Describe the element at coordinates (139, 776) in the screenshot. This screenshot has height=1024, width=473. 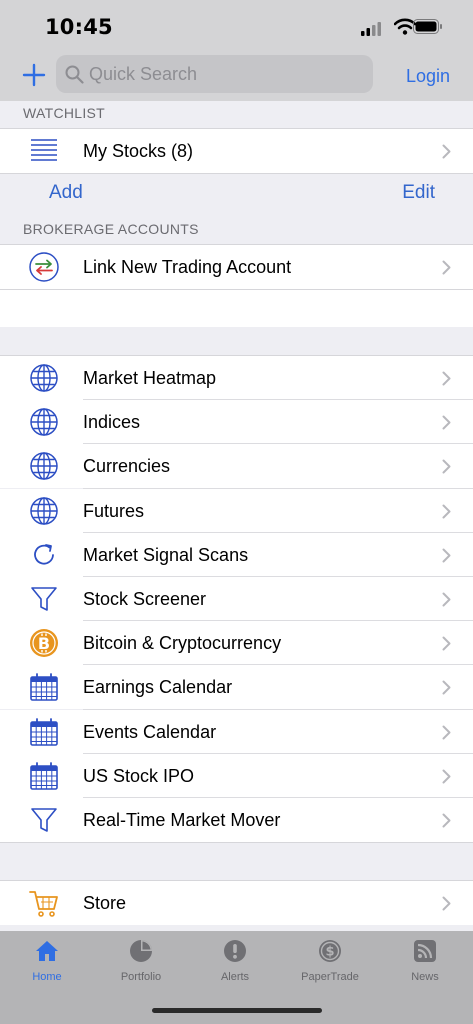
I see `menu-item-label: US Stock IPO` at that location.